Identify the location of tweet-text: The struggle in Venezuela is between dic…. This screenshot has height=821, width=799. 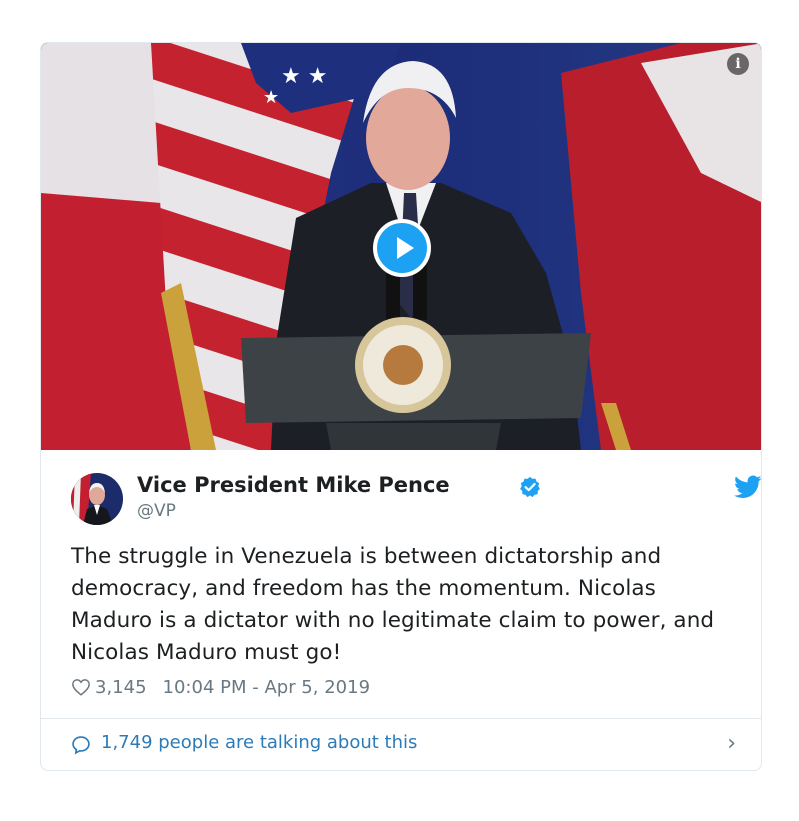
(393, 604).